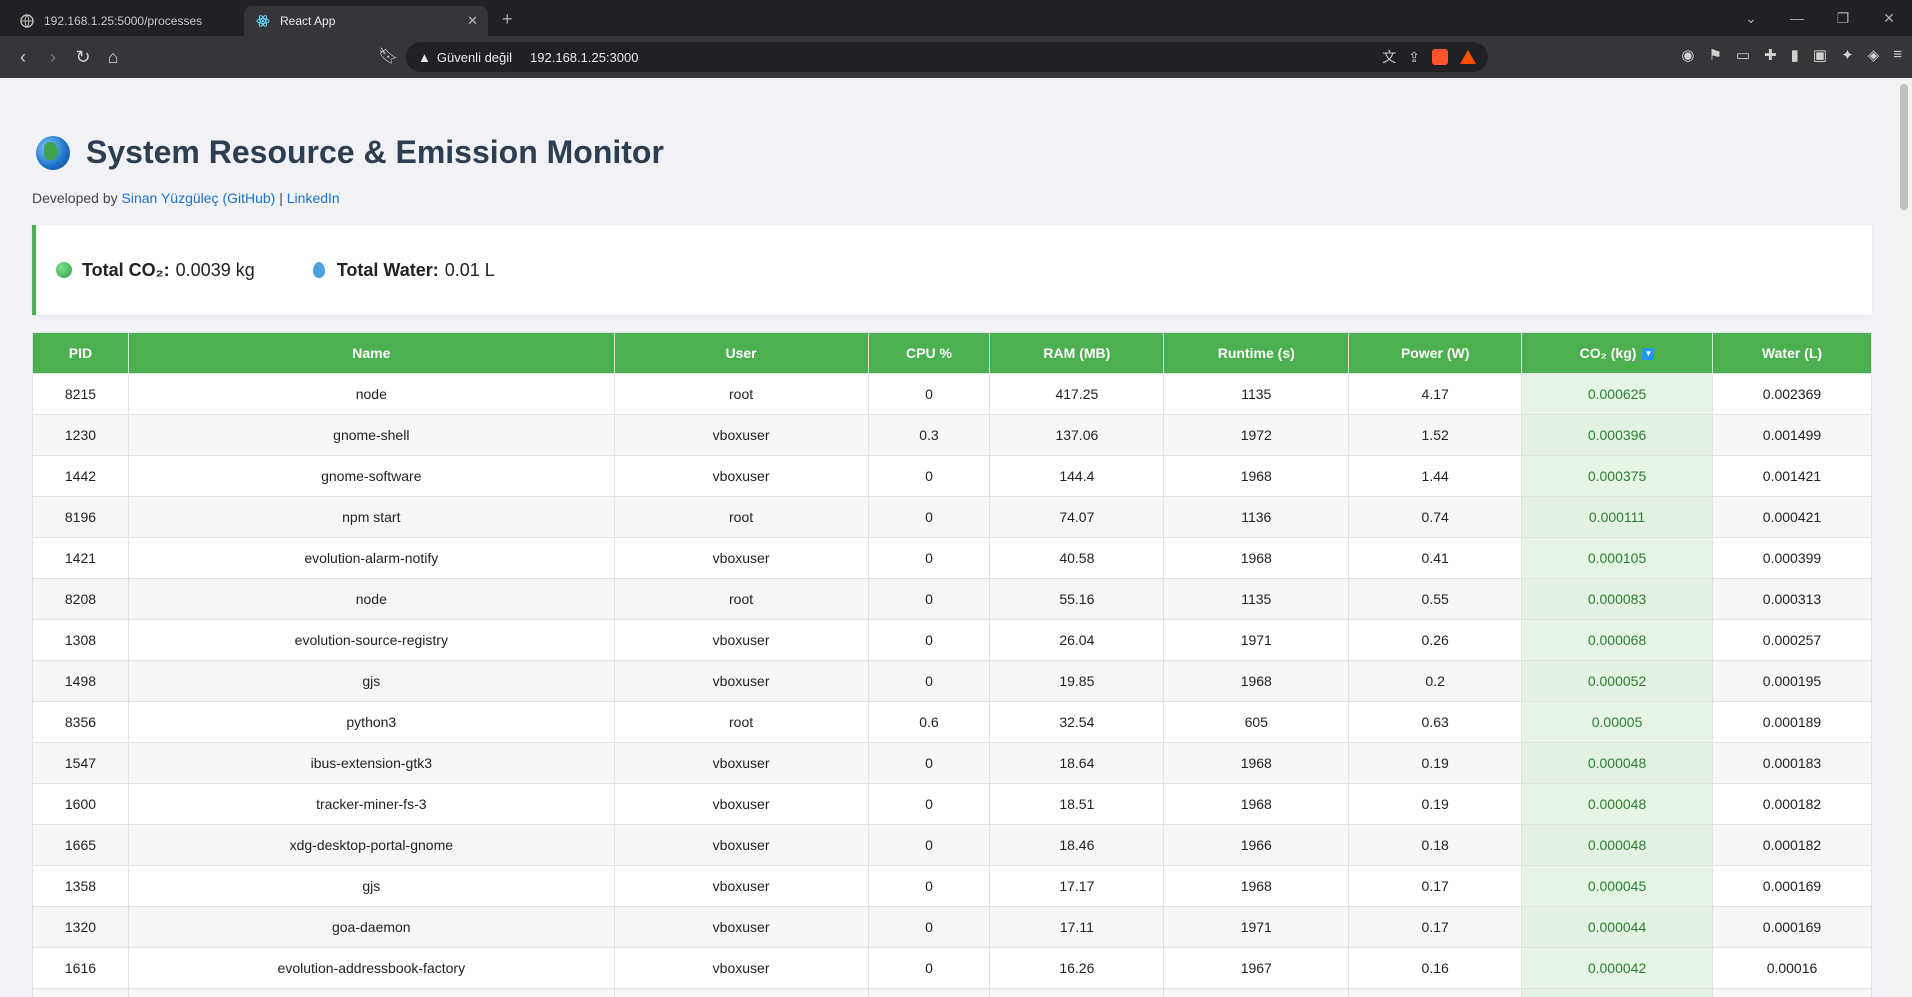 This screenshot has width=1912, height=997. I want to click on table-cell: 1967, so click(1256, 968).